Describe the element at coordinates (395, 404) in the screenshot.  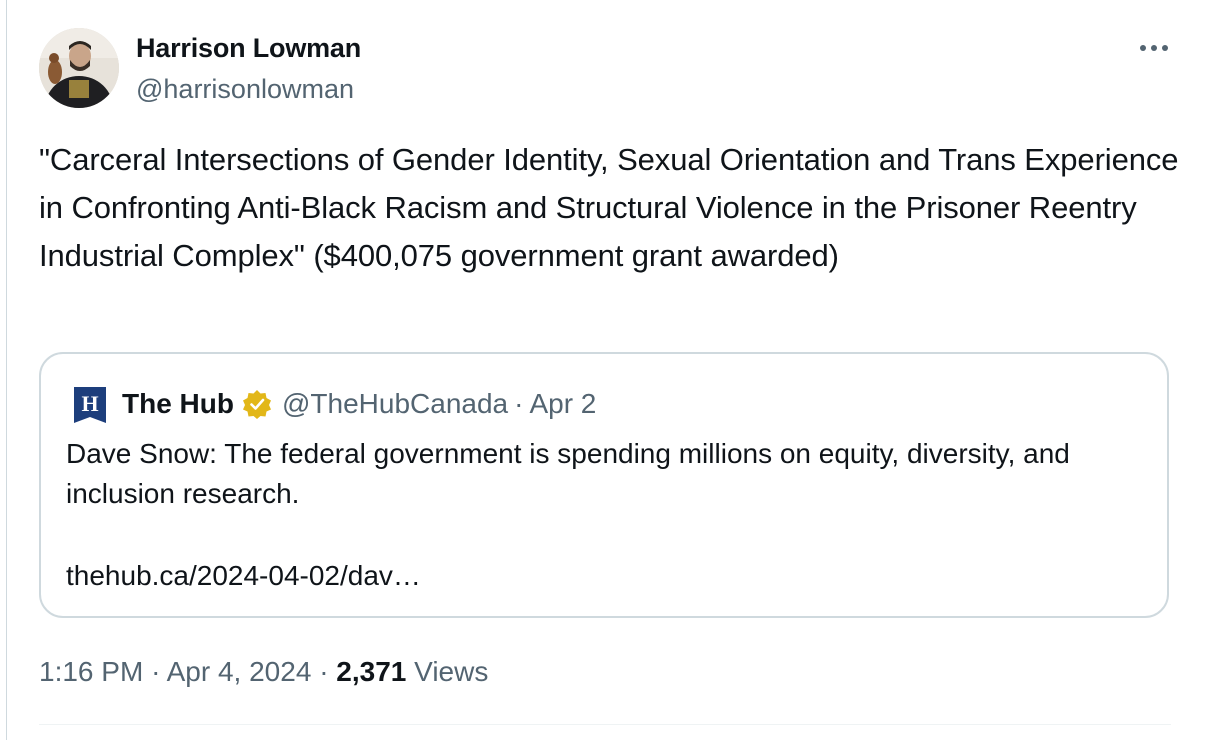
I see `quoted-author-handle: @TheHubCanada` at that location.